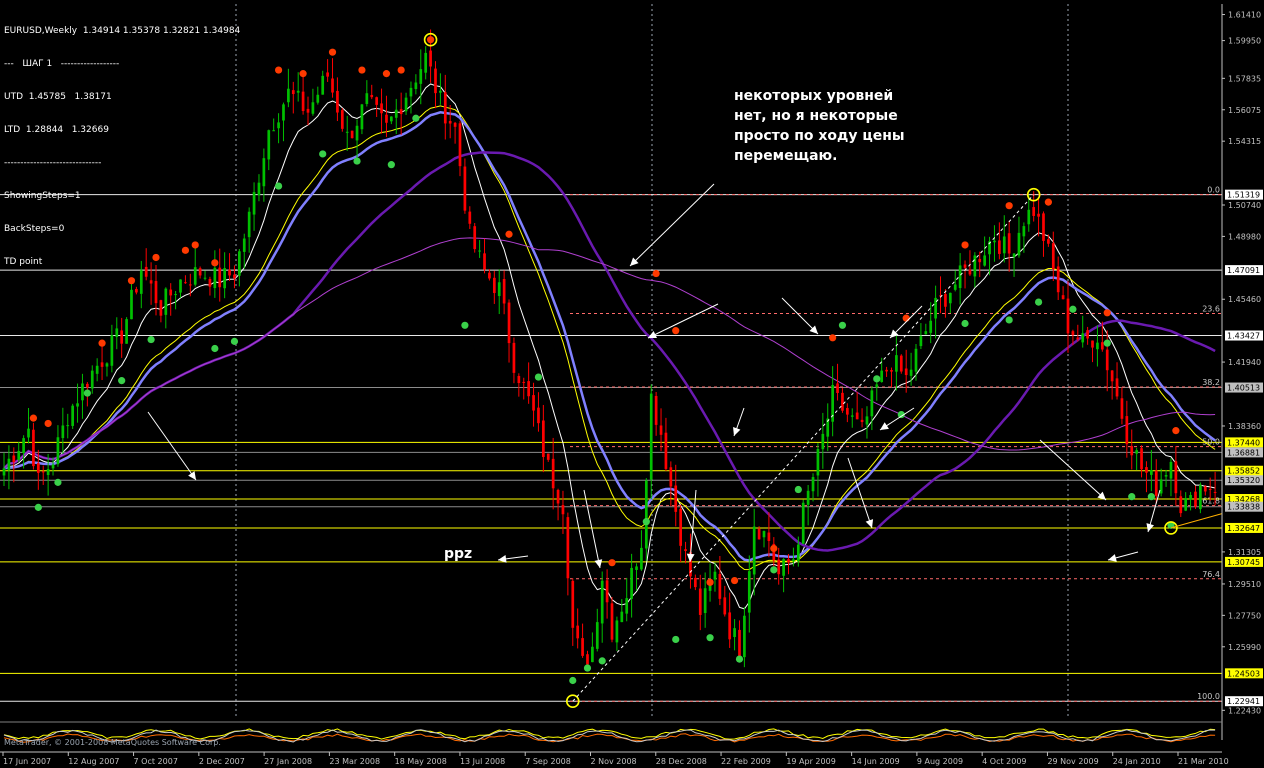 The image size is (1264, 768). I want to click on note-line: нет, но я некоторые, so click(816, 116).